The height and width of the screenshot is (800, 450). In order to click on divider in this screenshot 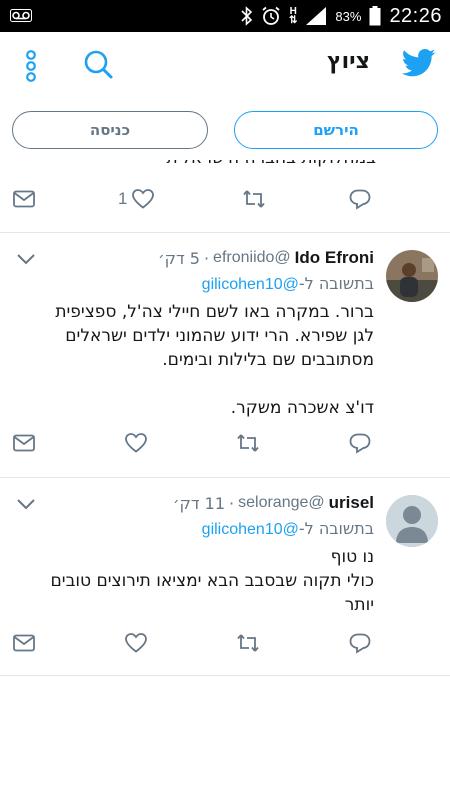, I will do `click(225, 675)`.